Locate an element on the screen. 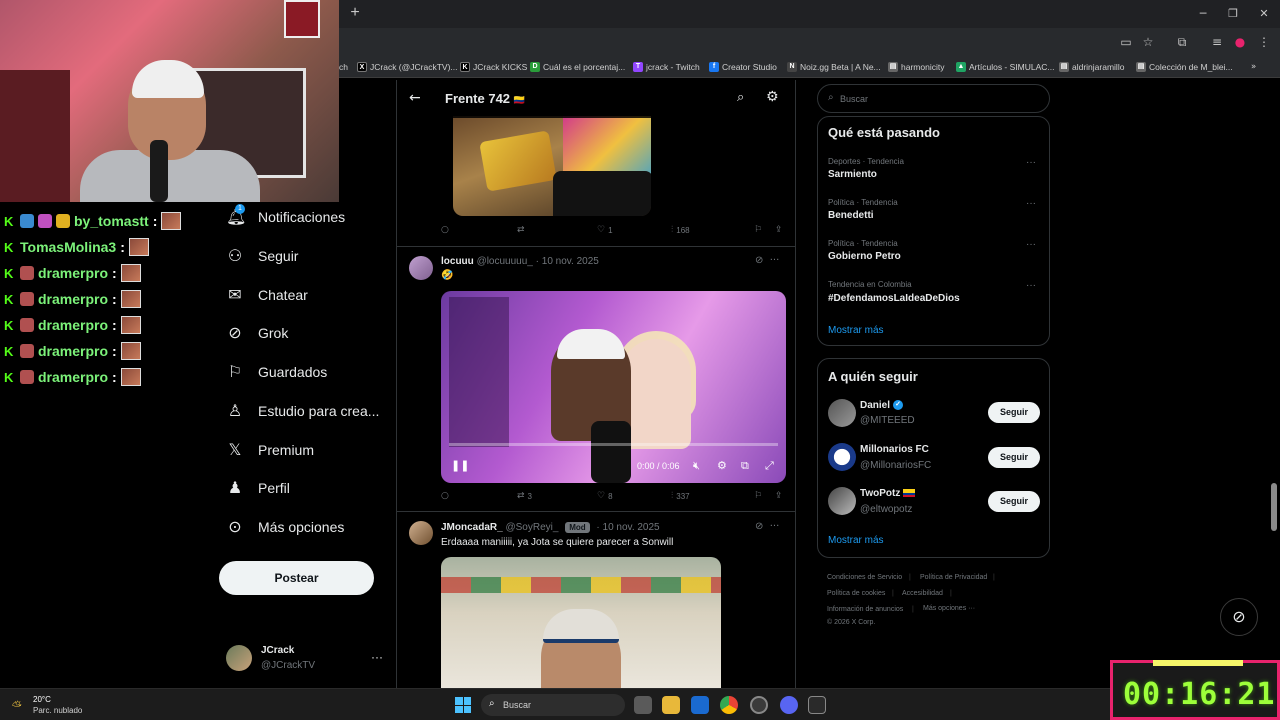 Image resolution: width=1280 pixels, height=720 pixels. browser-menu-icon: ⋮ is located at coordinates (1264, 42).